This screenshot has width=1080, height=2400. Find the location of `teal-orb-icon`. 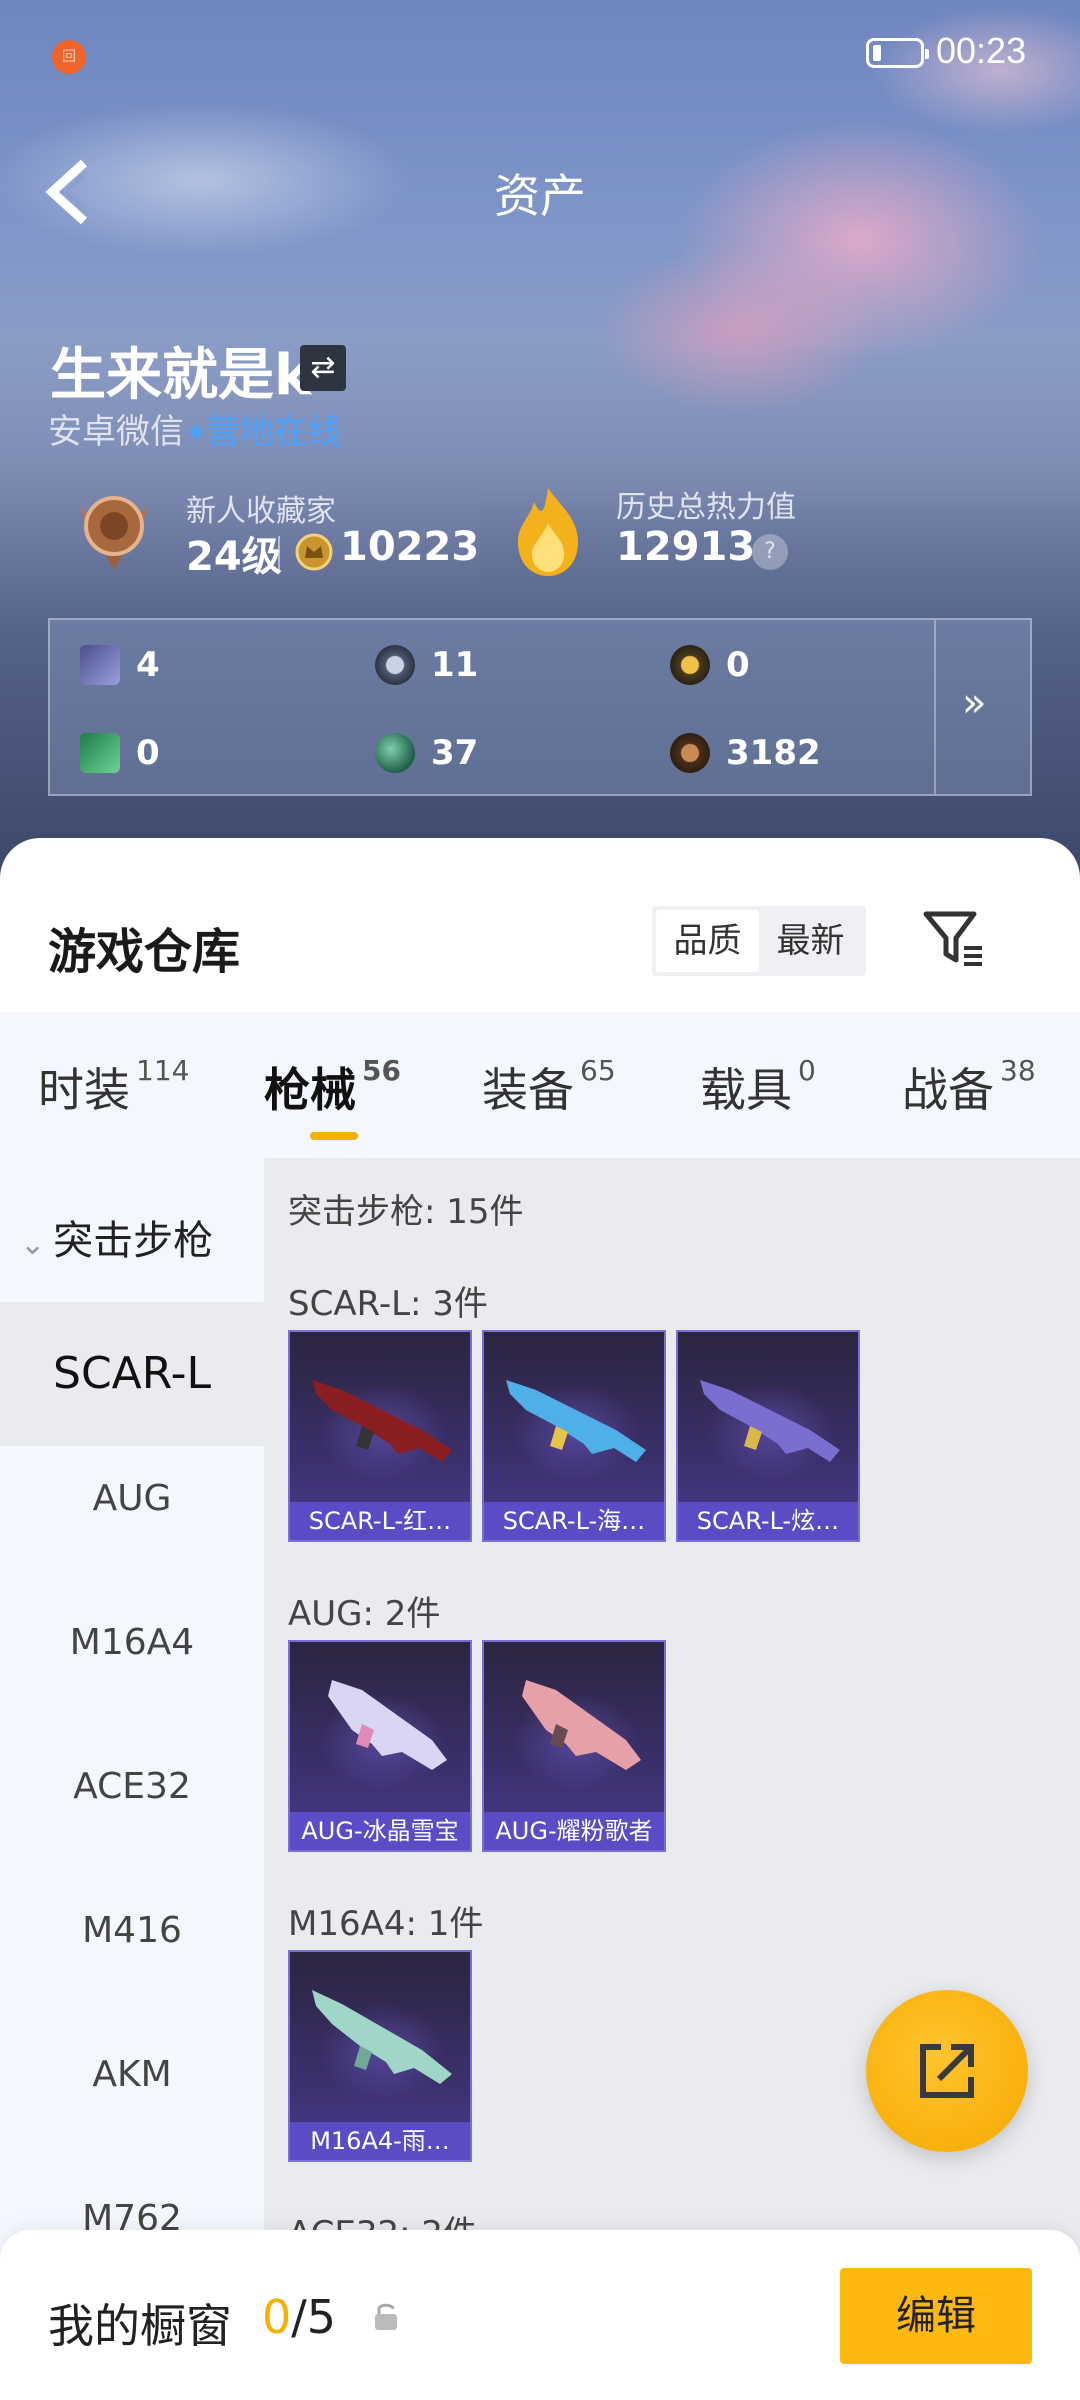

teal-orb-icon is located at coordinates (395, 753).